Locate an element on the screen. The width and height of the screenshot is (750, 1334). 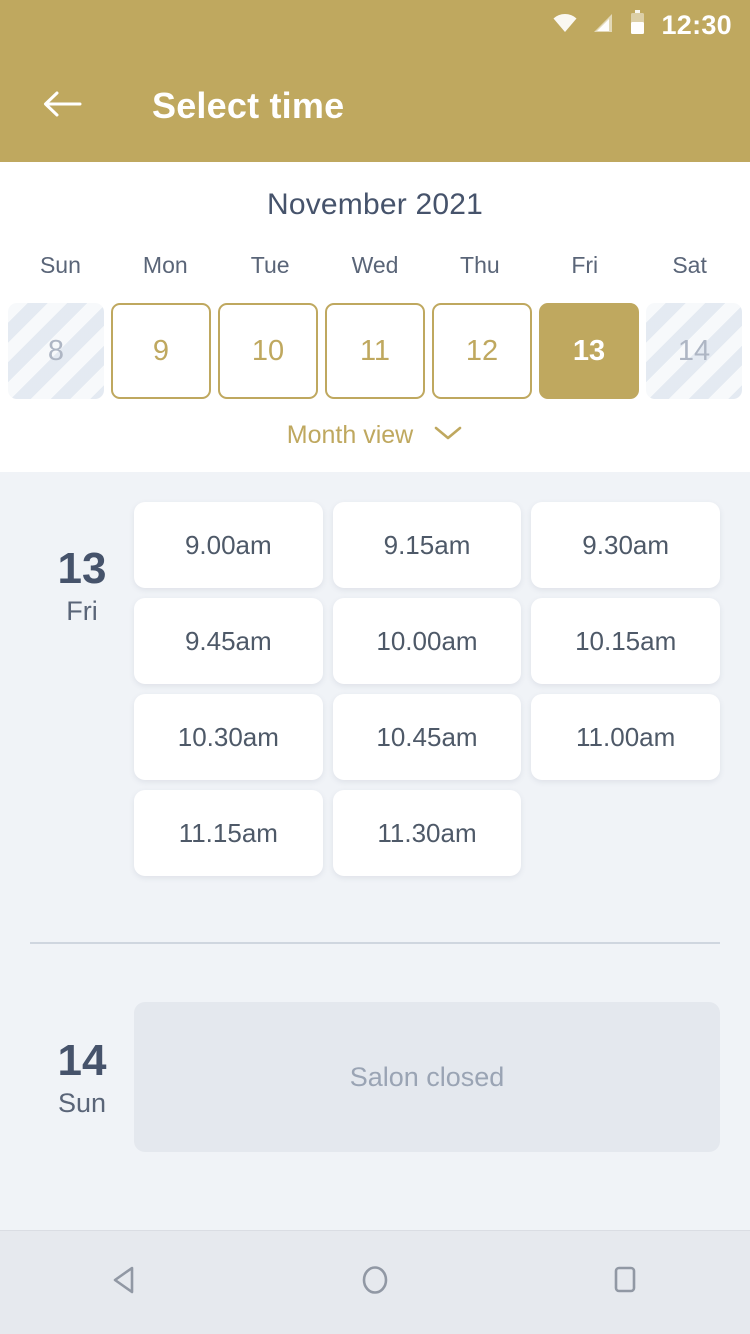
date-cell-8: 8 is located at coordinates (56, 351).